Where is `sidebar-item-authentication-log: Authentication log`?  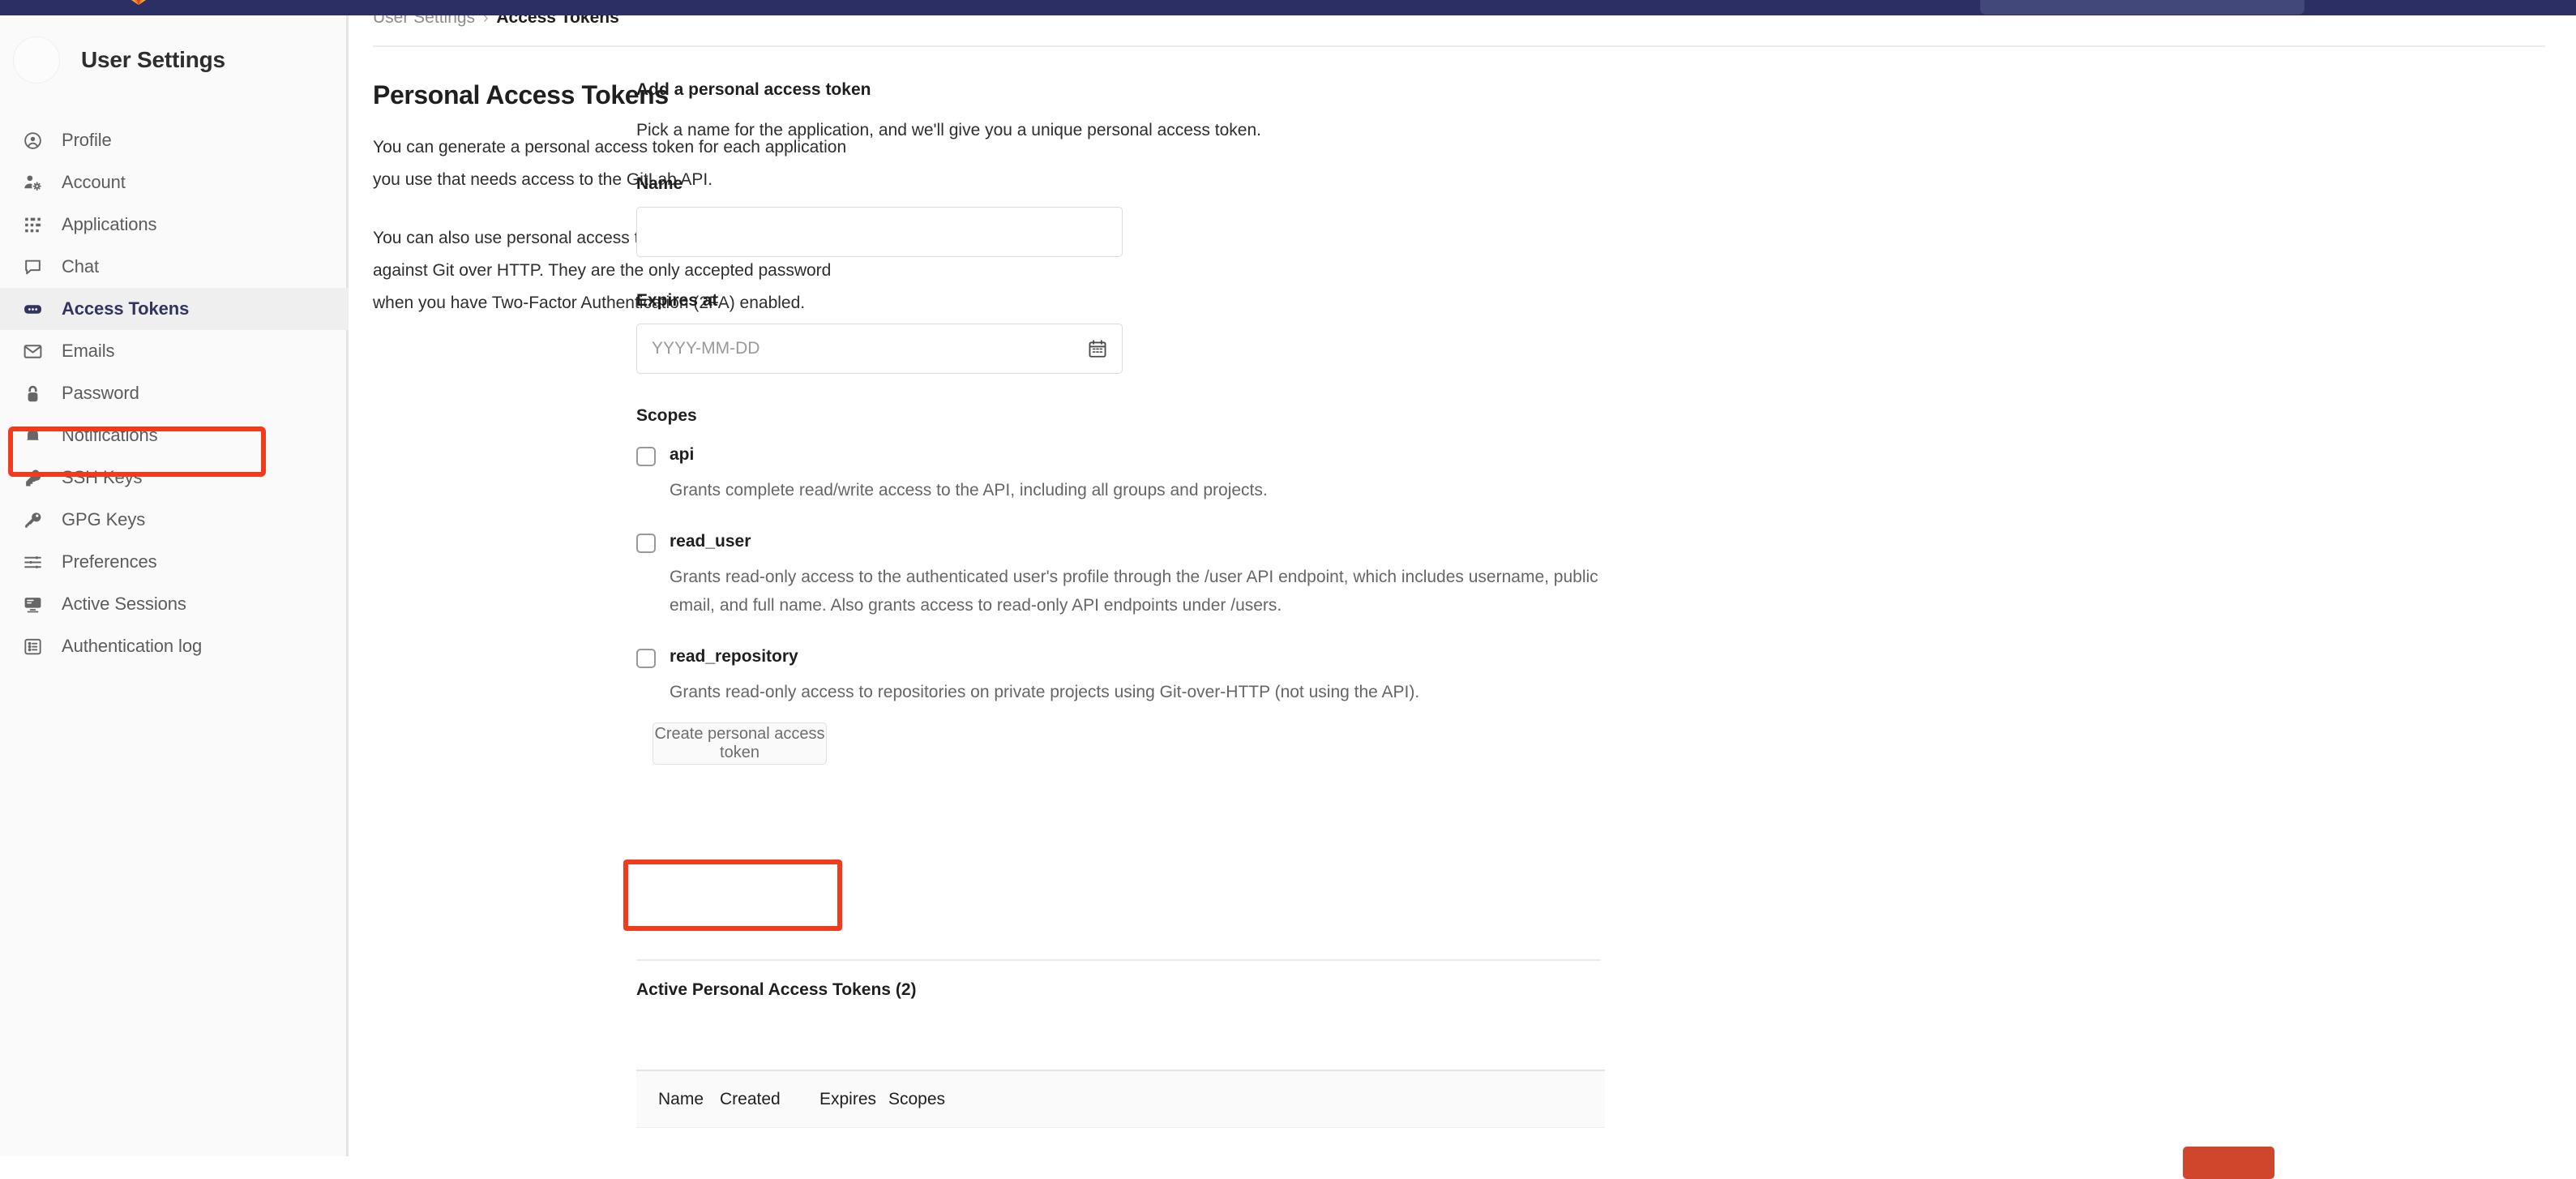 sidebar-item-authentication-log: Authentication log is located at coordinates (174, 646).